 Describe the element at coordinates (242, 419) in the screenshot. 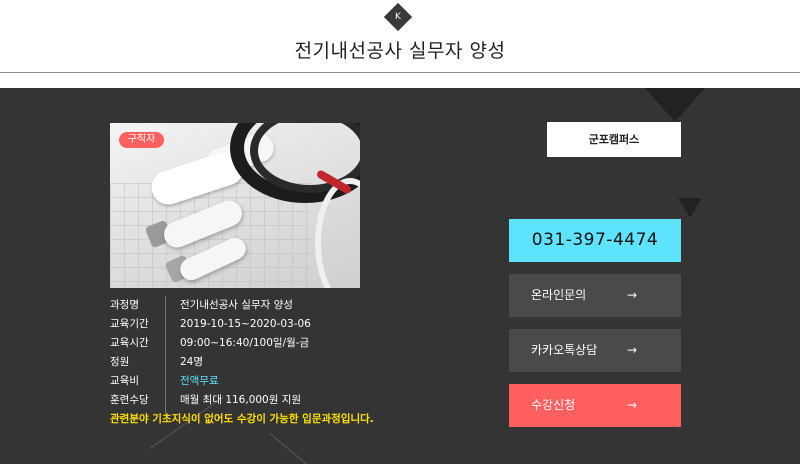

I see `course-notice: 관련분야 기초지식이 없어도 수강이 가능한 입문과정입니다.` at that location.